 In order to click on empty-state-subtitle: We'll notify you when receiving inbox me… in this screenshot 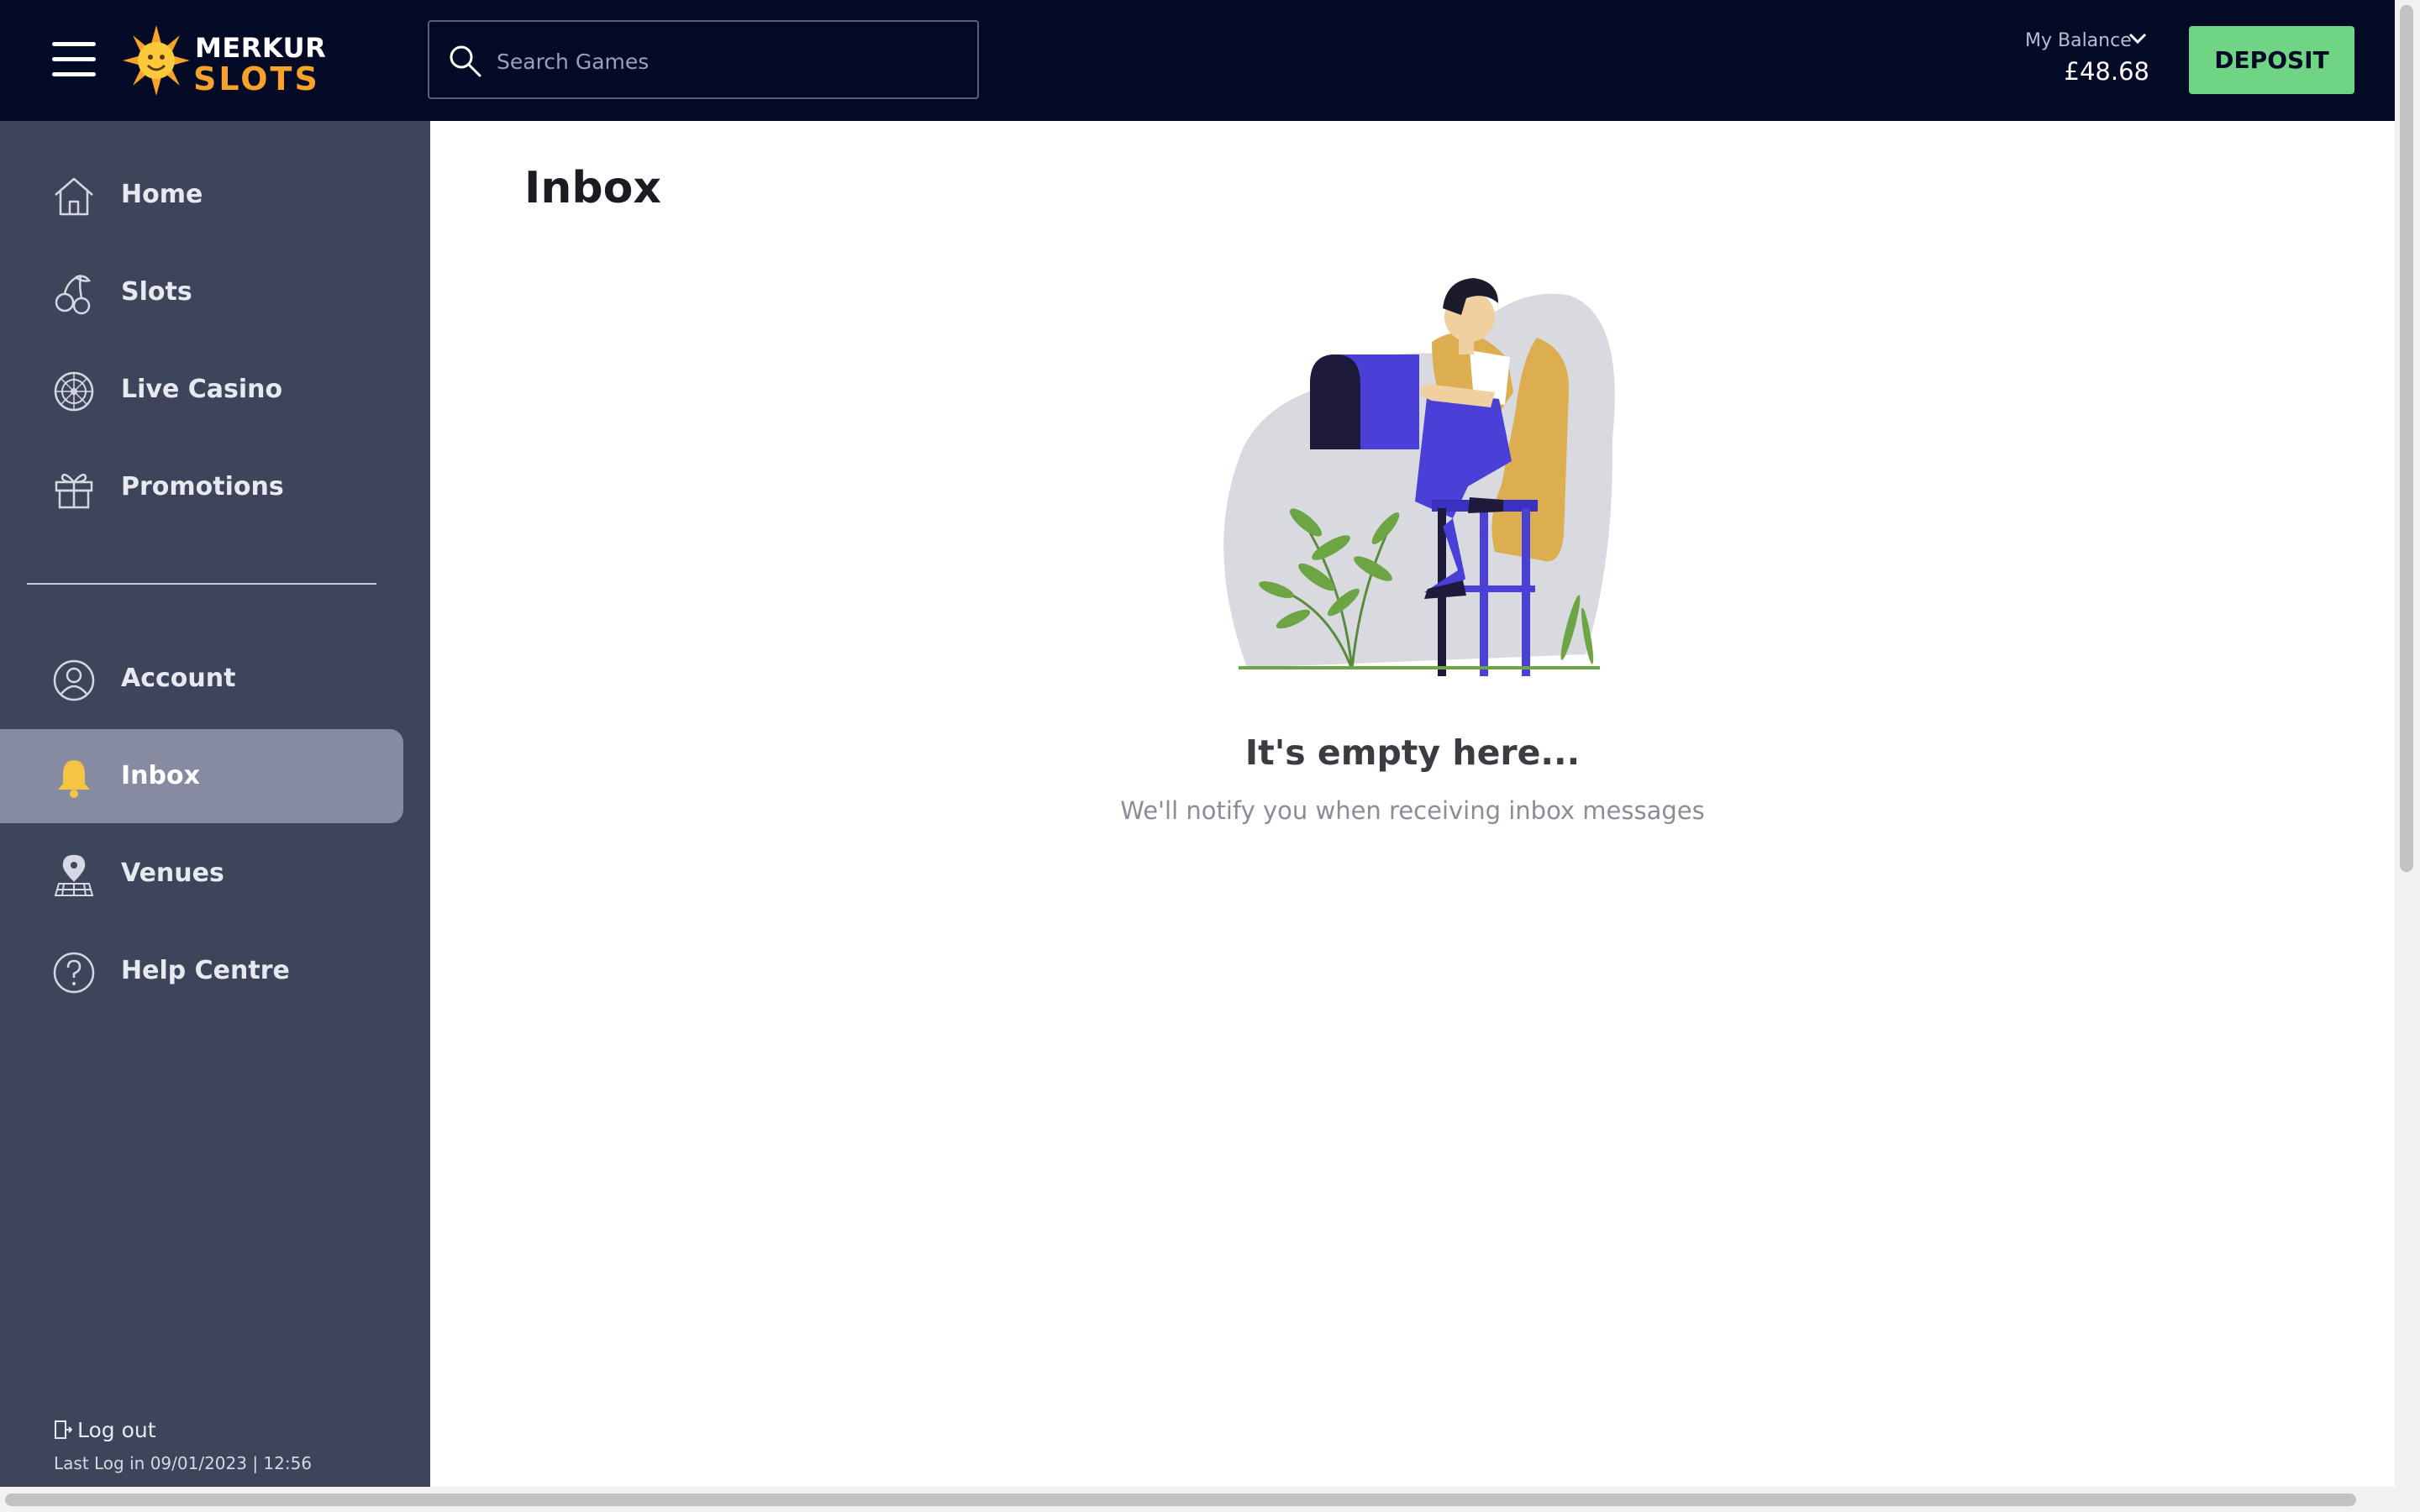, I will do `click(1412, 810)`.